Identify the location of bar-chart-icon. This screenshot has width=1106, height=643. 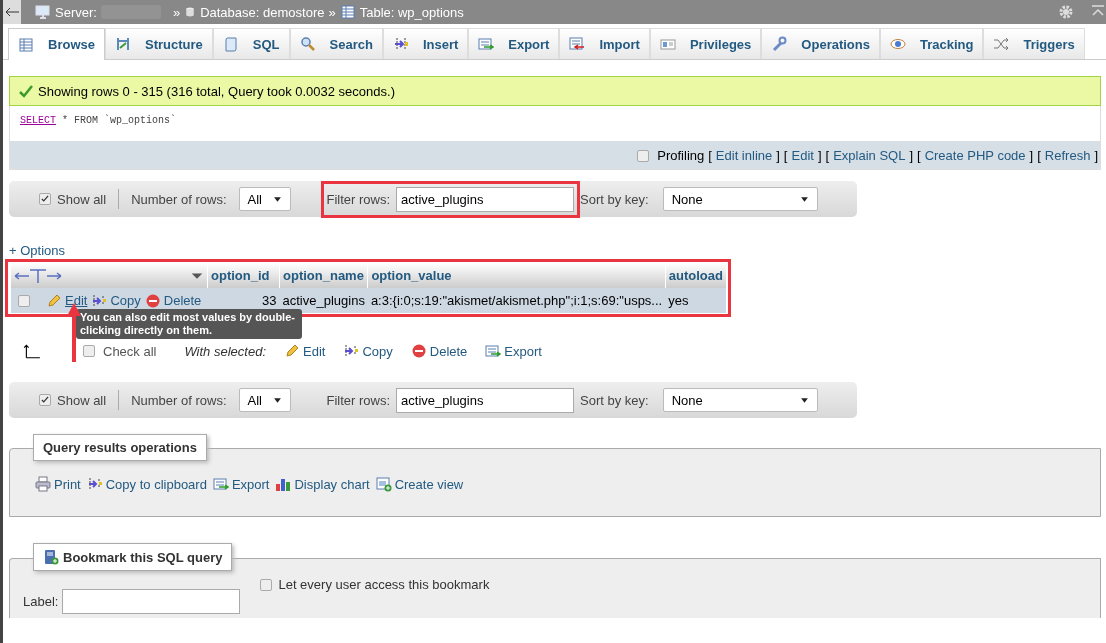
(283, 484).